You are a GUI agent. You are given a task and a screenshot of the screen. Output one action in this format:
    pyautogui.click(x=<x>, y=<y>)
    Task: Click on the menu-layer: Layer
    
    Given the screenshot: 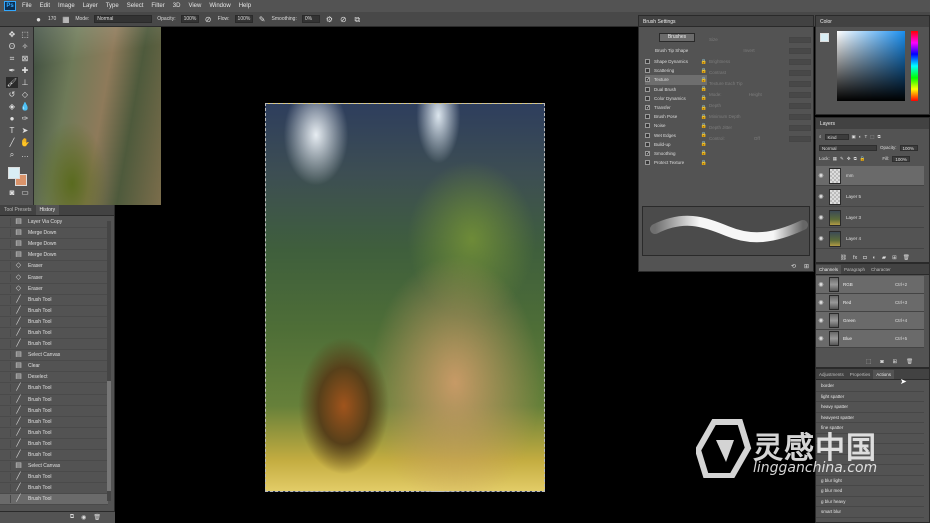 What is the action you would take?
    pyautogui.click(x=90, y=6)
    